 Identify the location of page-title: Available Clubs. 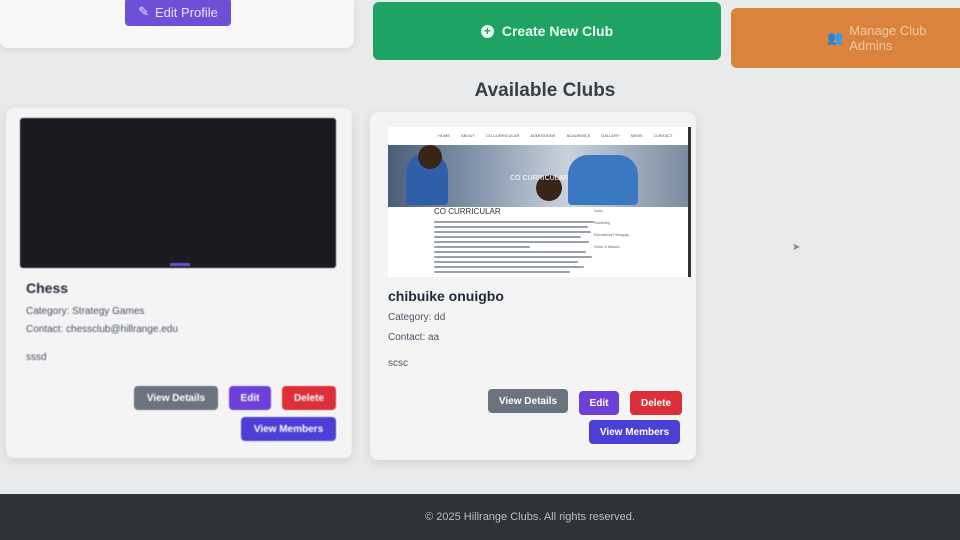
(545, 90).